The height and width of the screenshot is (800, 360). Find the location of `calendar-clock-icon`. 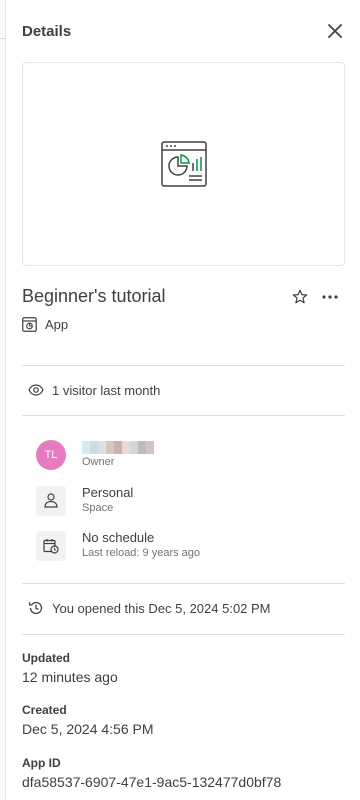

calendar-clock-icon is located at coordinates (51, 546).